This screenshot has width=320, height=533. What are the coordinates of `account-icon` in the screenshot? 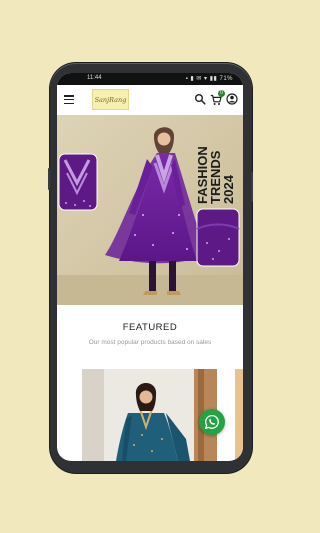 It's located at (232, 99).